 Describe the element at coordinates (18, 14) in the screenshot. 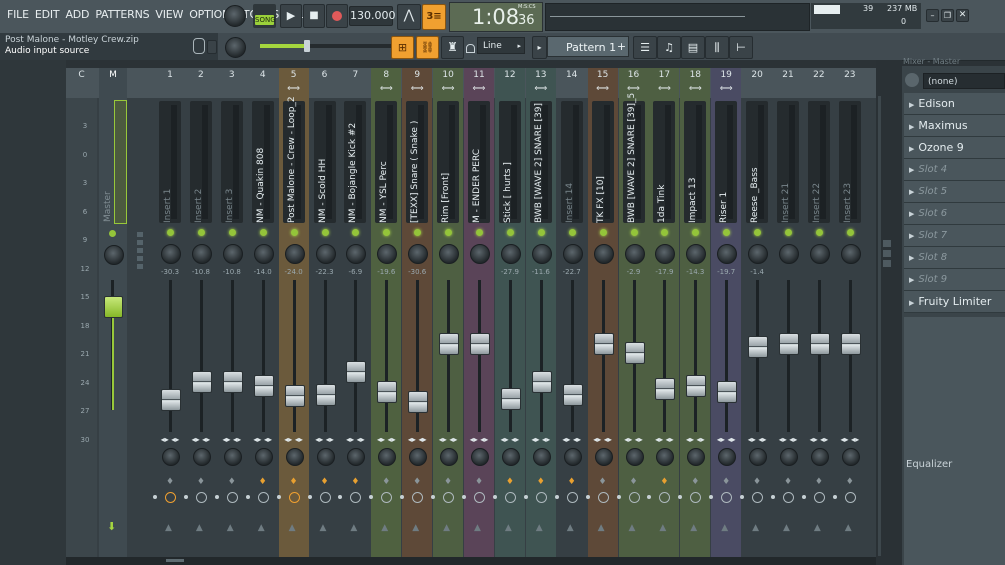

I see `menu-item: FILE` at that location.